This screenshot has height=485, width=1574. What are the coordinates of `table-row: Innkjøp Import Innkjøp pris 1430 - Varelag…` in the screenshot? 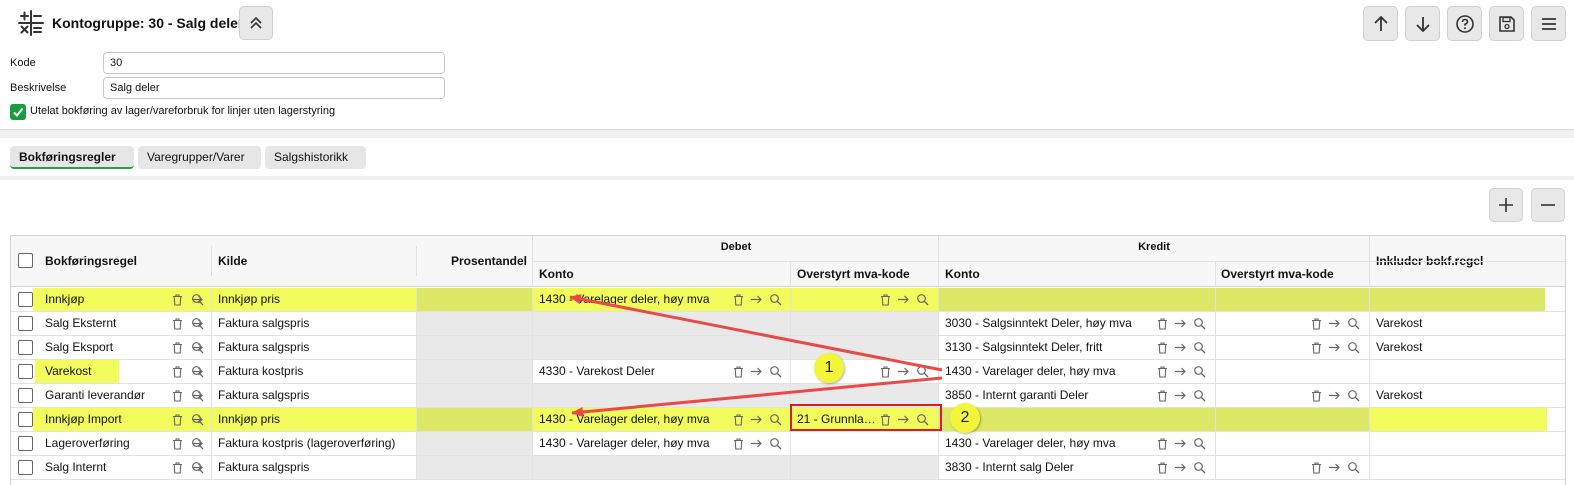 It's located at (788, 420).